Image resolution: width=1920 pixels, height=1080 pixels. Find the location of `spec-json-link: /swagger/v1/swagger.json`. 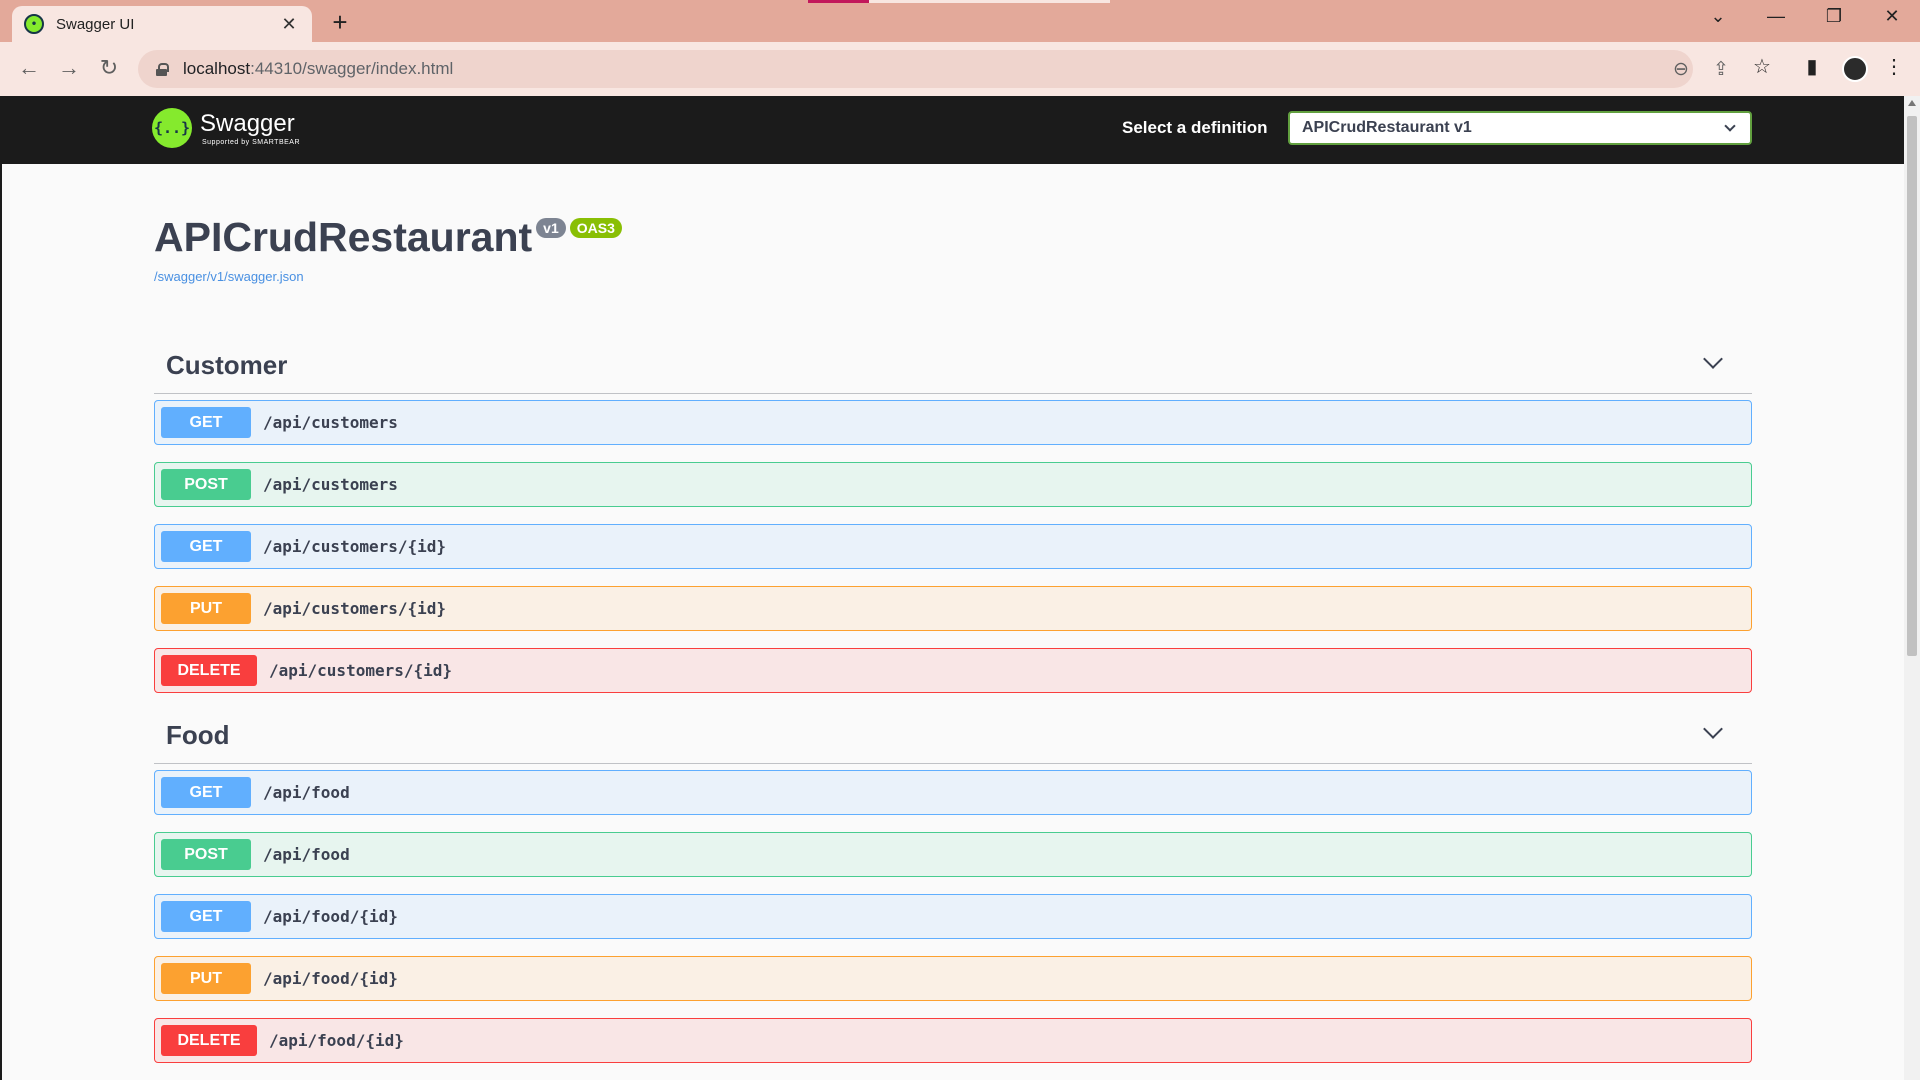

spec-json-link: /swagger/v1/swagger.json is located at coordinates (388, 276).